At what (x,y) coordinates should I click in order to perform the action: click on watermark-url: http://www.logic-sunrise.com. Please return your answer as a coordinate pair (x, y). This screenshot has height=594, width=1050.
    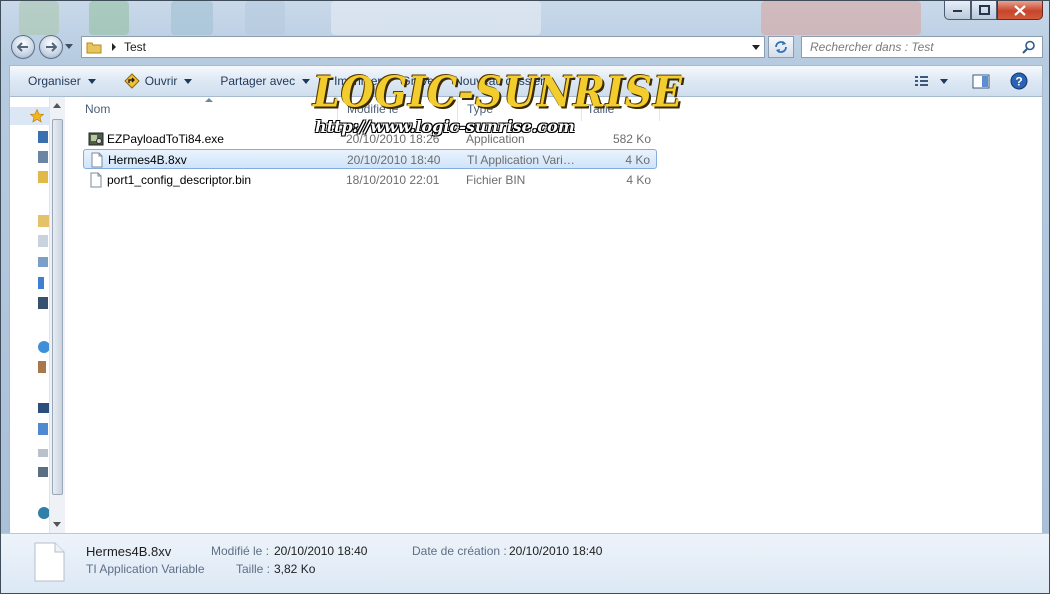
    Looking at the image, I should click on (445, 126).